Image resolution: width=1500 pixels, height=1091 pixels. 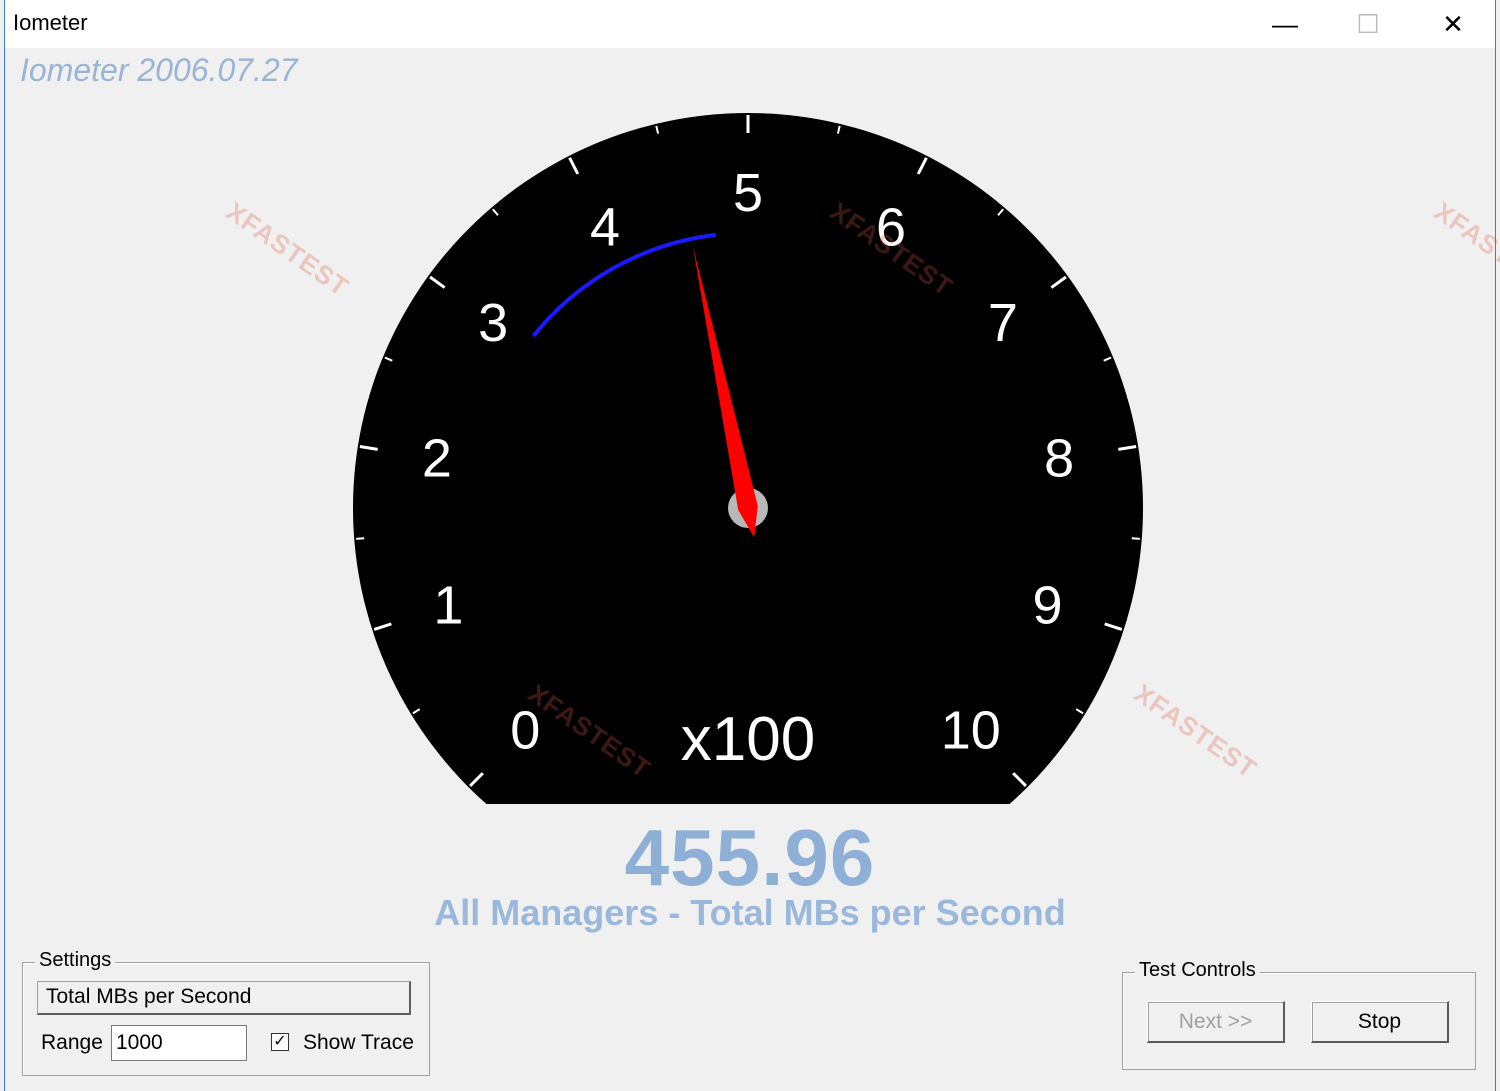 I want to click on gauge-scale-label: 7, so click(x=1003, y=323).